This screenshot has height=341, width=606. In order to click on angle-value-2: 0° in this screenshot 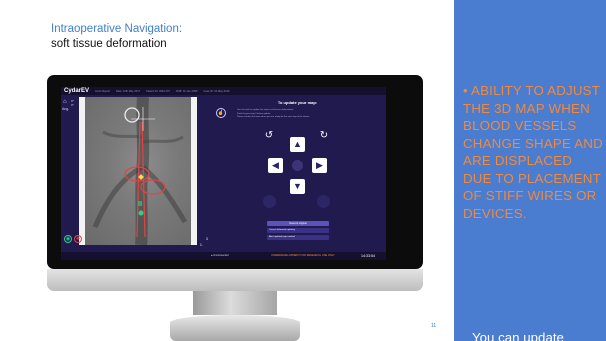, I will do `click(72, 105)`.